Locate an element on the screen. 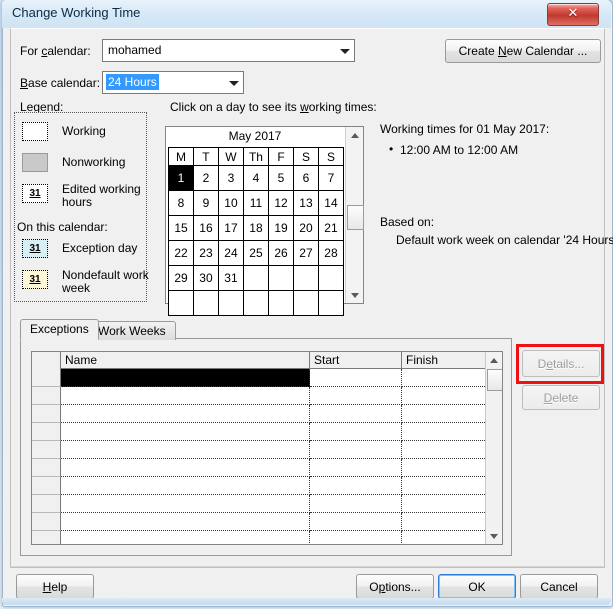 The width and height of the screenshot is (613, 609). calendar-day-8: 8 is located at coordinates (181, 203).